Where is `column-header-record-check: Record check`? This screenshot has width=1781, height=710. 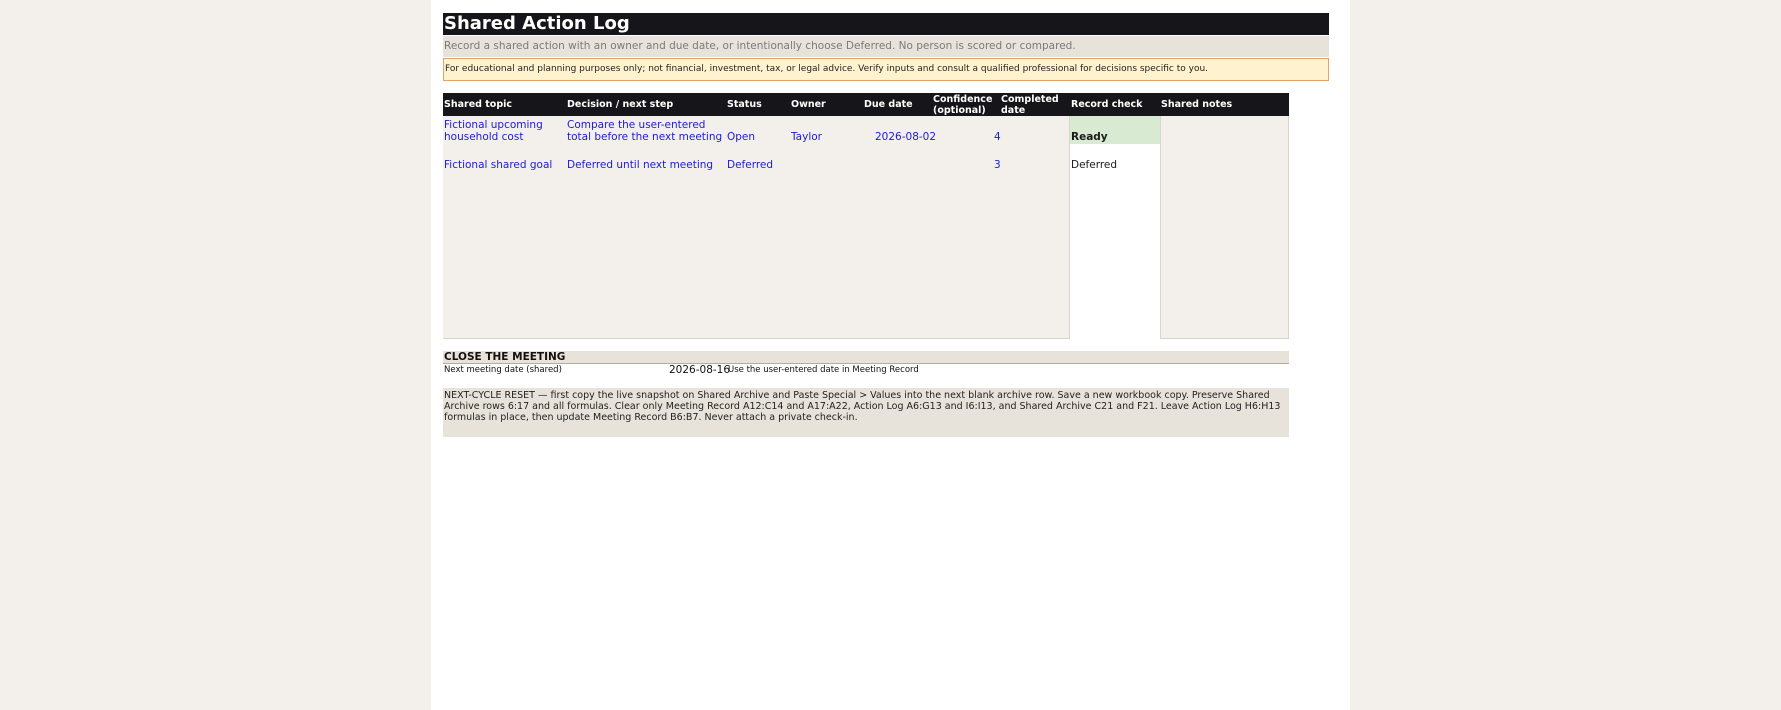
column-header-record-check: Record check is located at coordinates (1115, 104).